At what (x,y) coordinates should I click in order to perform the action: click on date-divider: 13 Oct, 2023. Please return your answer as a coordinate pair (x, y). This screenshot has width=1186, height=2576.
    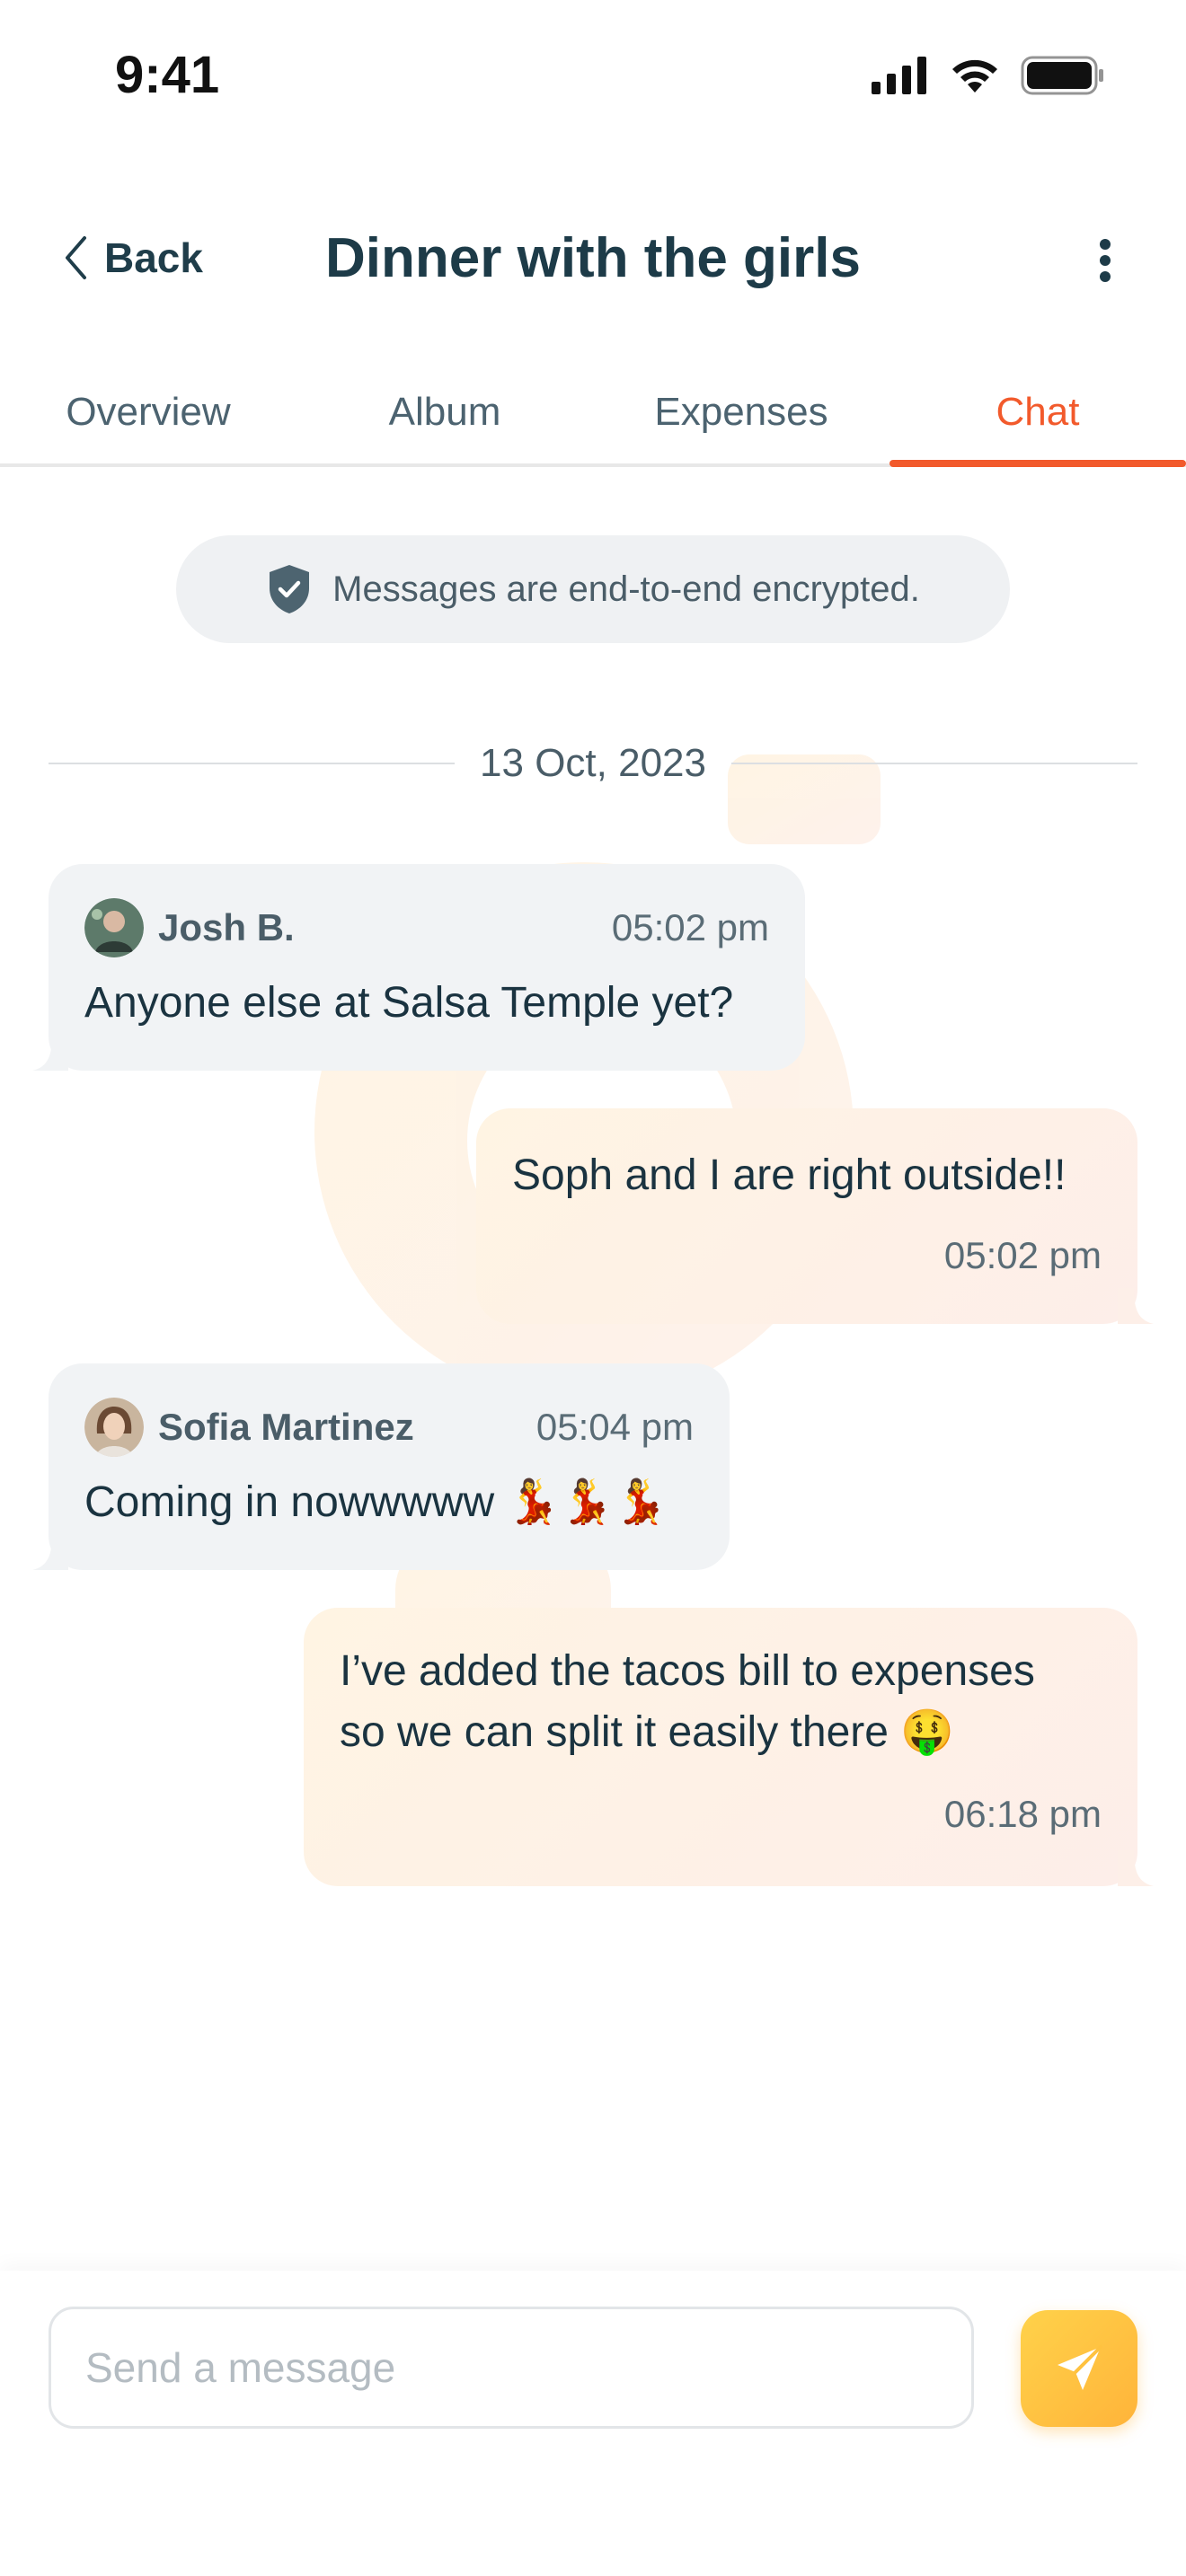
    Looking at the image, I should click on (593, 763).